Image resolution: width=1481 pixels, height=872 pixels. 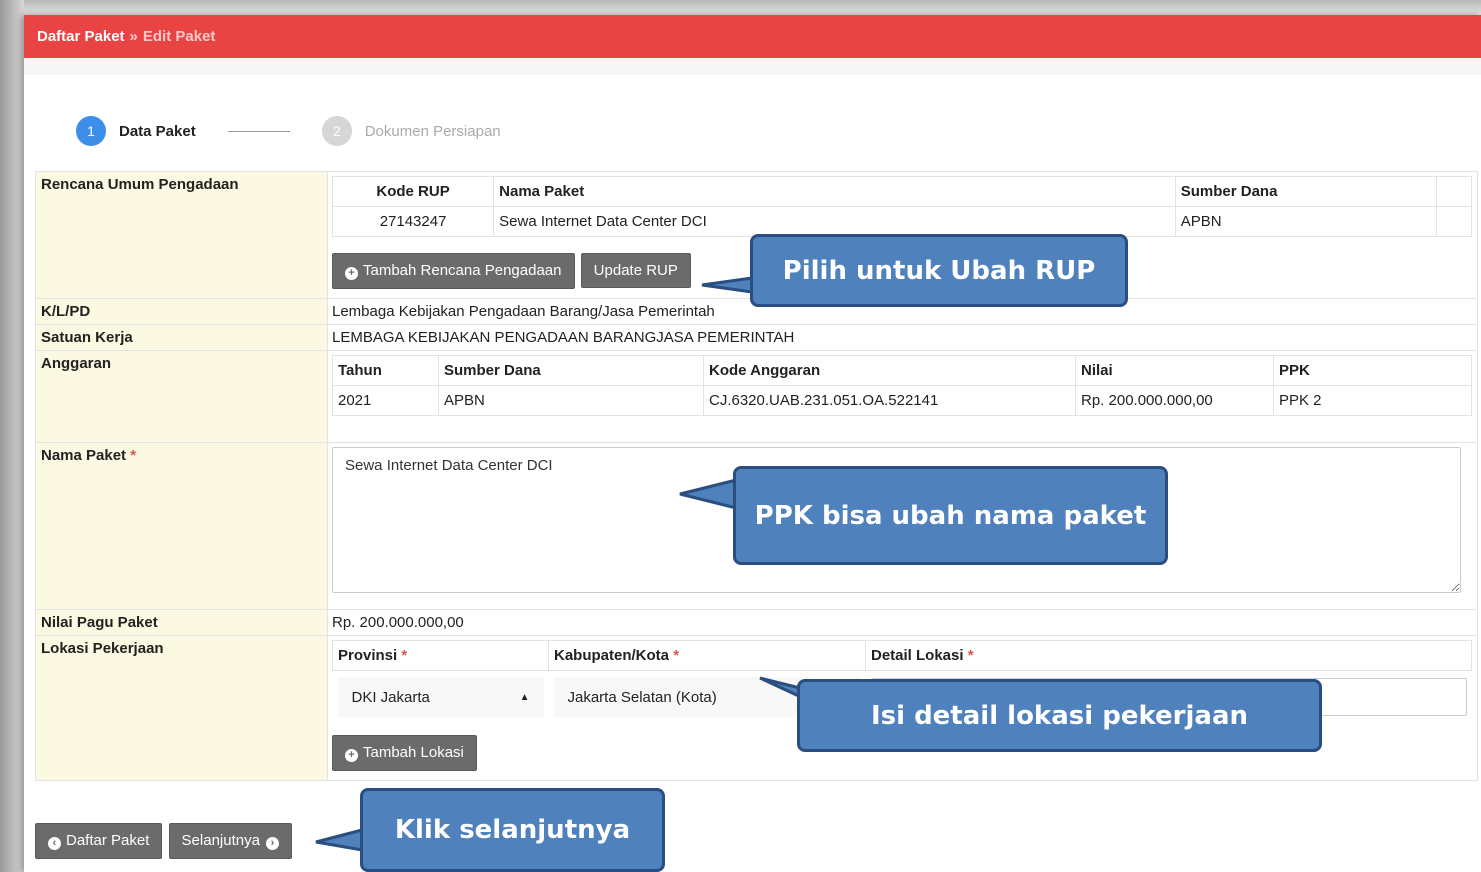 What do you see at coordinates (390, 697) in the screenshot?
I see `provinsi-value: DKI Jakarta` at bounding box center [390, 697].